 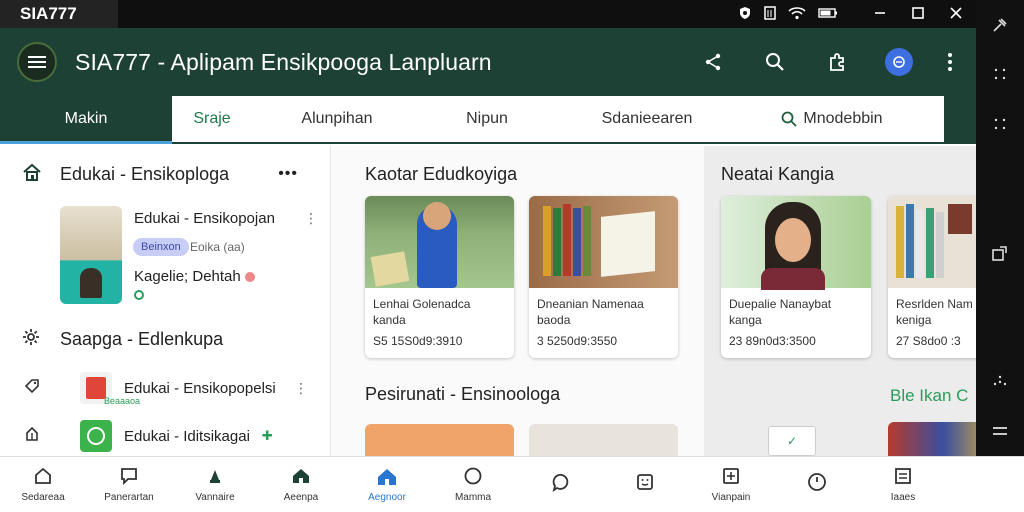 I want to click on home-icon, so click(x=33, y=174).